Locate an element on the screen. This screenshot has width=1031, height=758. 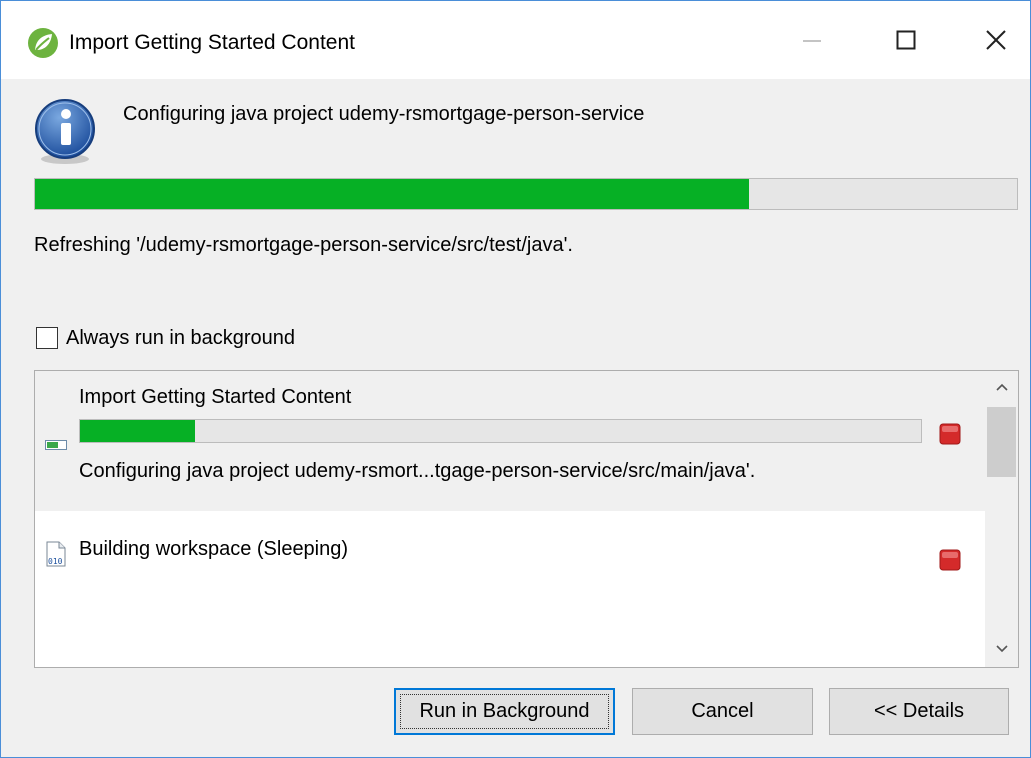
maximize-icon is located at coordinates (906, 42).